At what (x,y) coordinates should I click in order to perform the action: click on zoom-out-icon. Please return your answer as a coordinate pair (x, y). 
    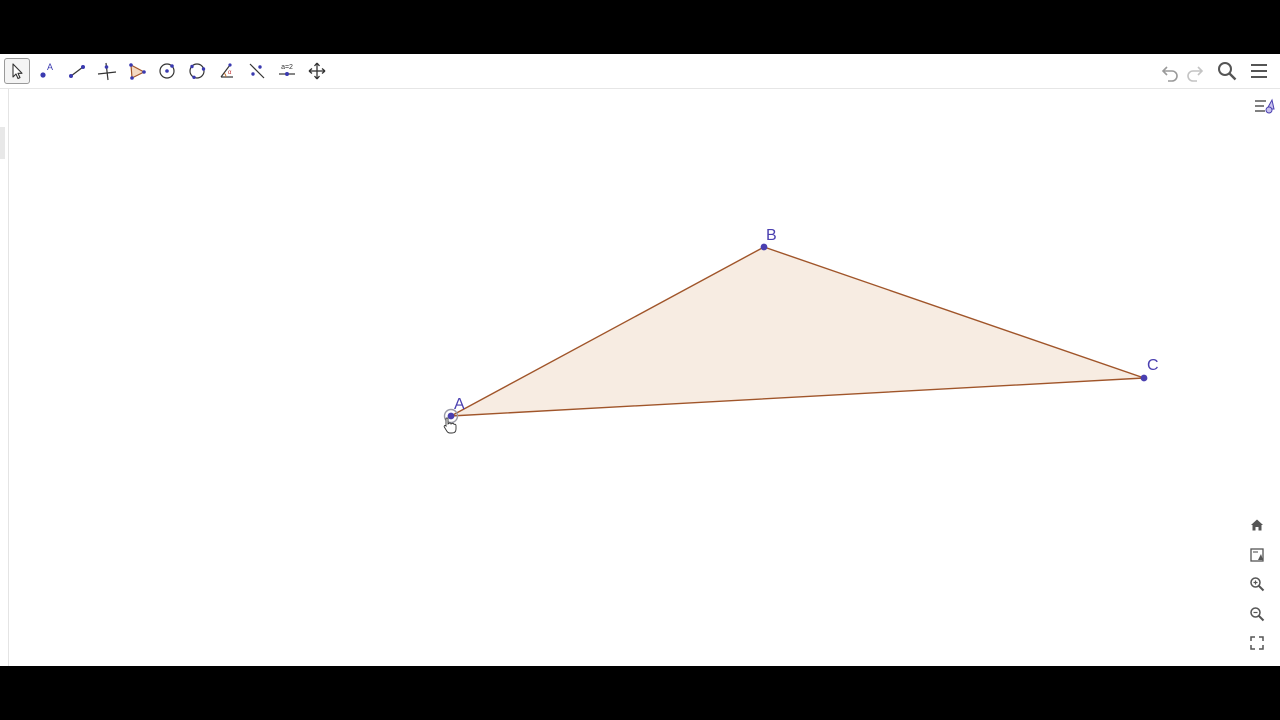
    Looking at the image, I should click on (1257, 614).